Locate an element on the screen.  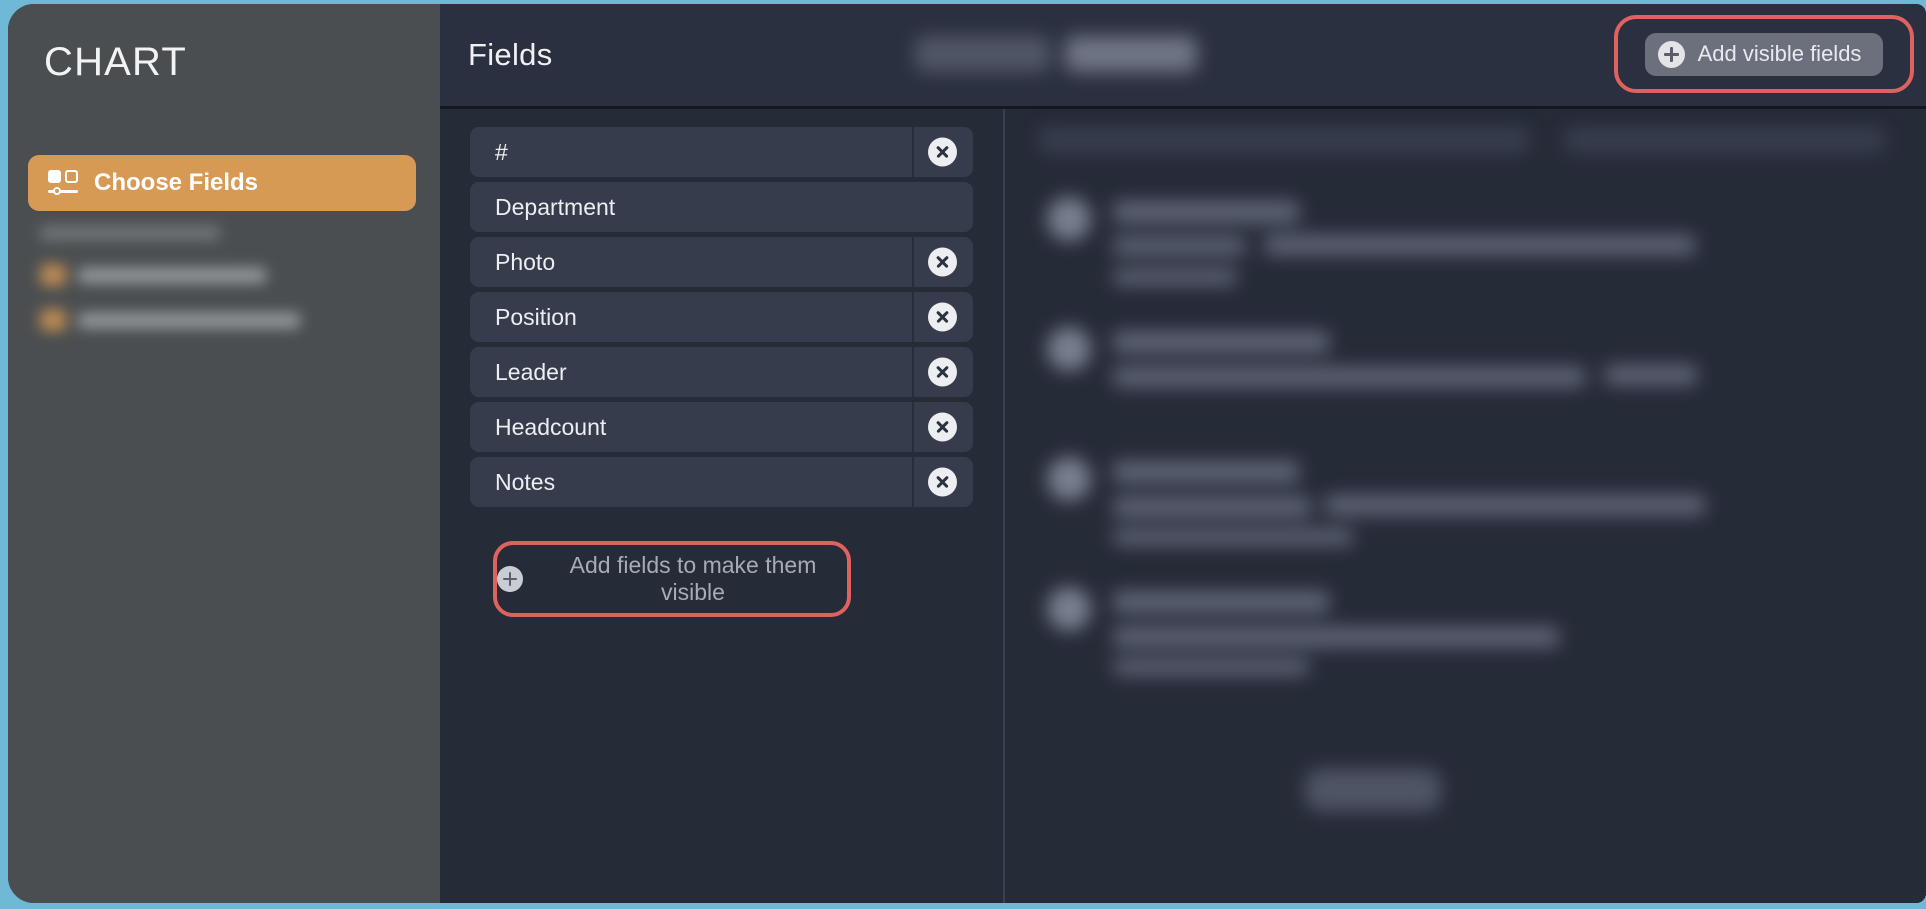
add-fields-to-make-visible-button: Add fields to make them visible is located at coordinates (672, 579).